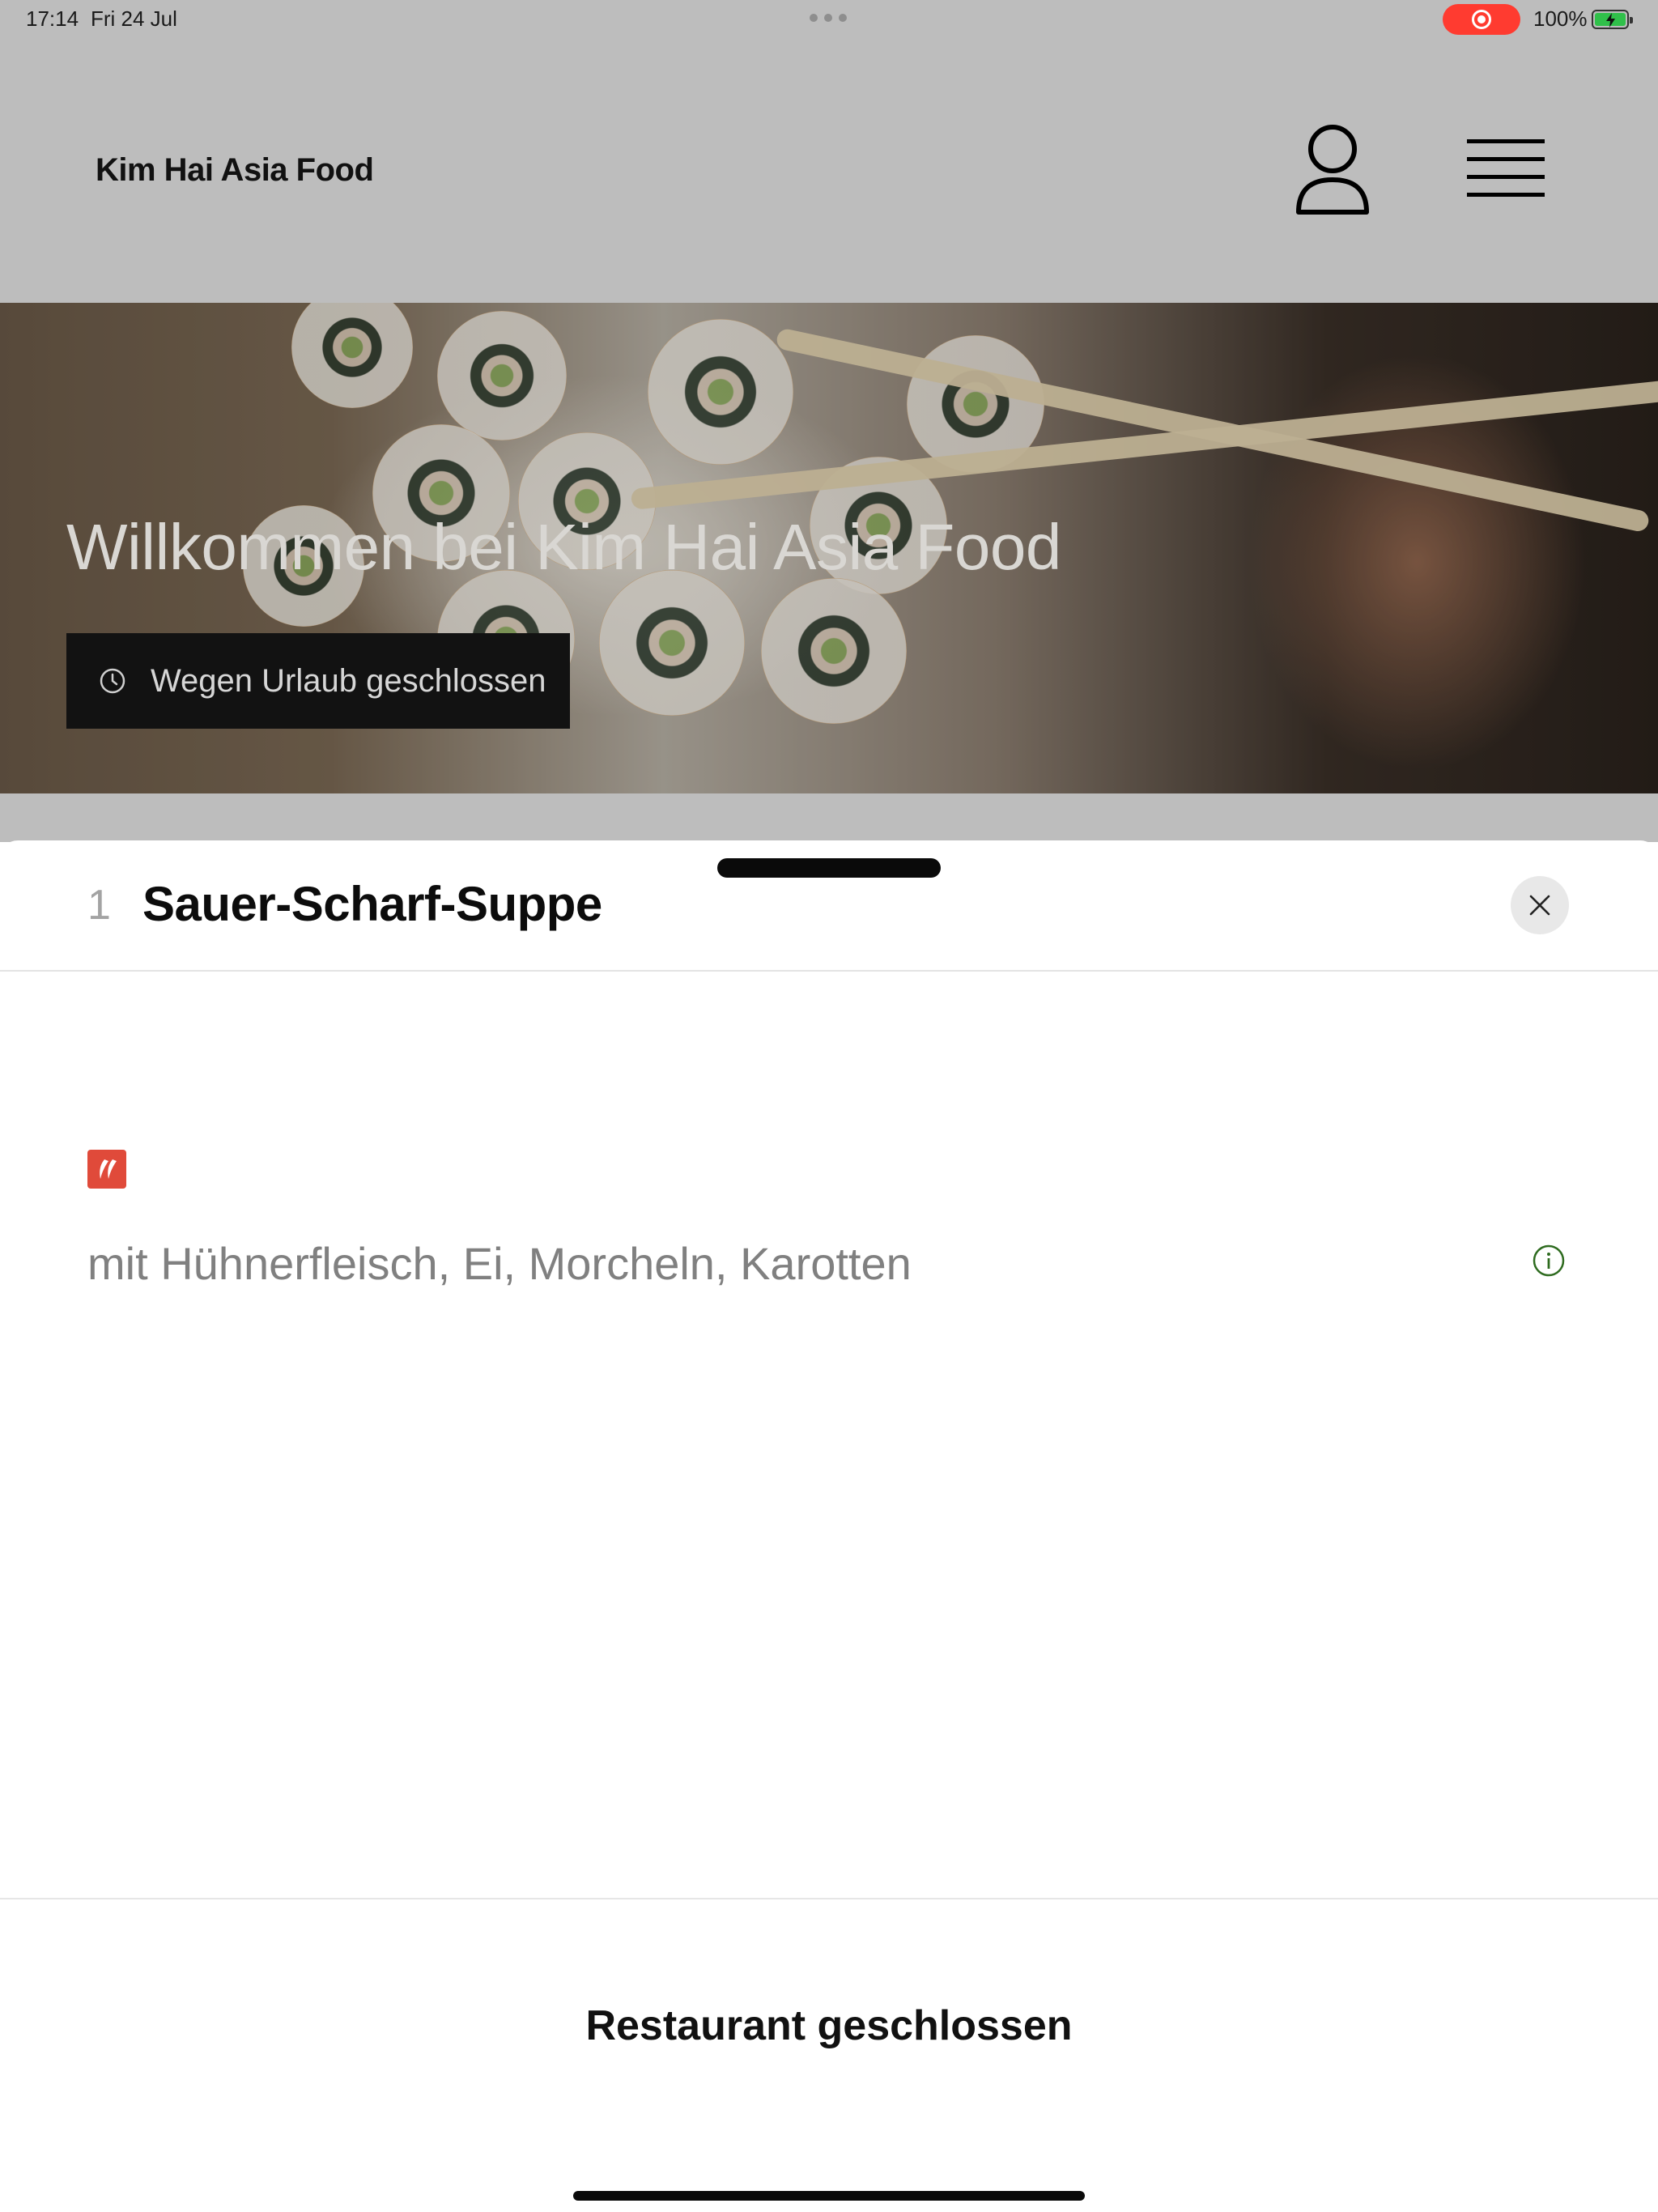 The height and width of the screenshot is (2212, 1658). Describe the element at coordinates (1549, 1261) in the screenshot. I see `info-icon` at that location.